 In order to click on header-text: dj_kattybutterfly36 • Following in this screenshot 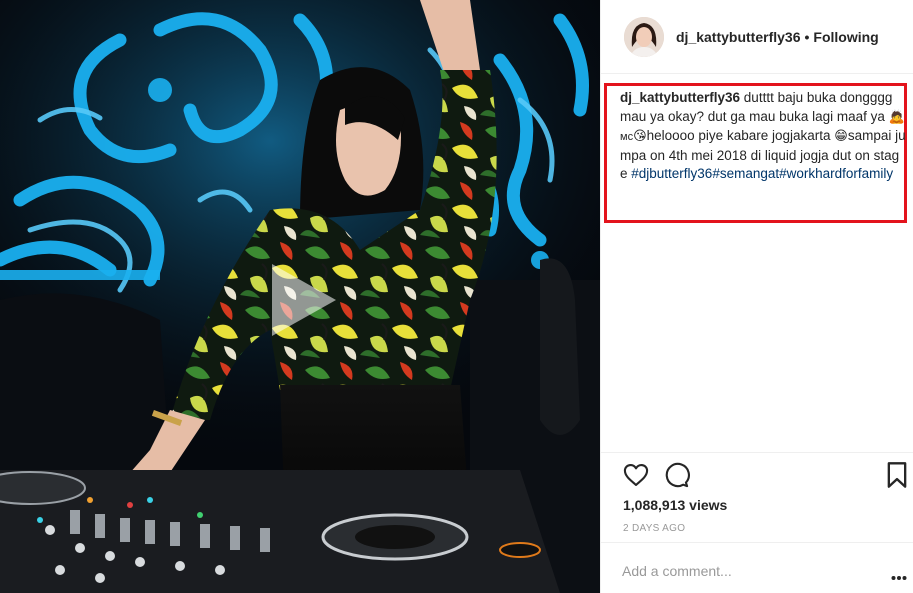, I will do `click(777, 37)`.